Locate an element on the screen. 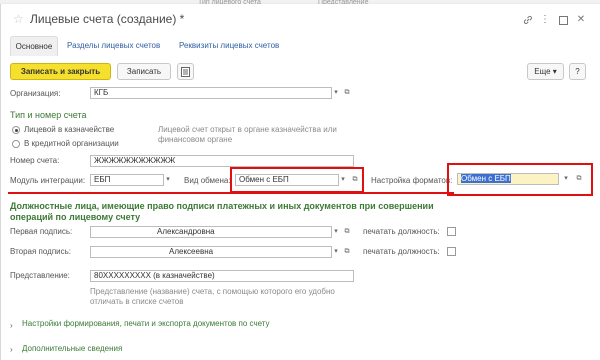 The width and height of the screenshot is (600, 360). format-settings-label: Настройка форматов: is located at coordinates (412, 180).